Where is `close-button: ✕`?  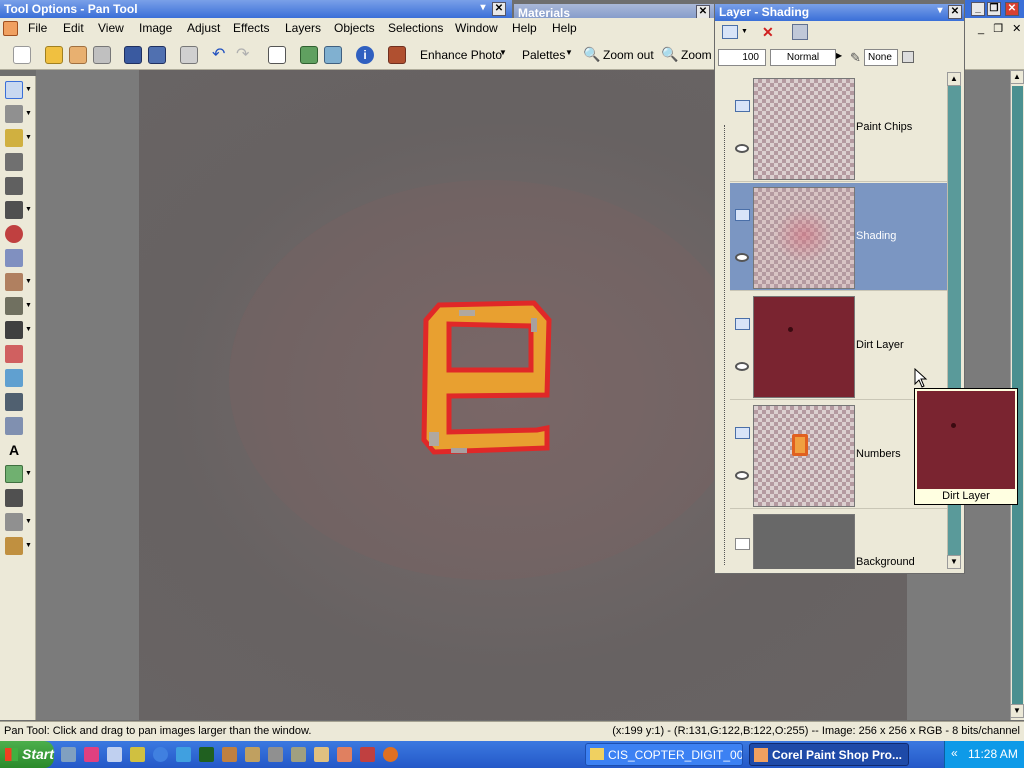
close-button: ✕ is located at coordinates (1012, 9).